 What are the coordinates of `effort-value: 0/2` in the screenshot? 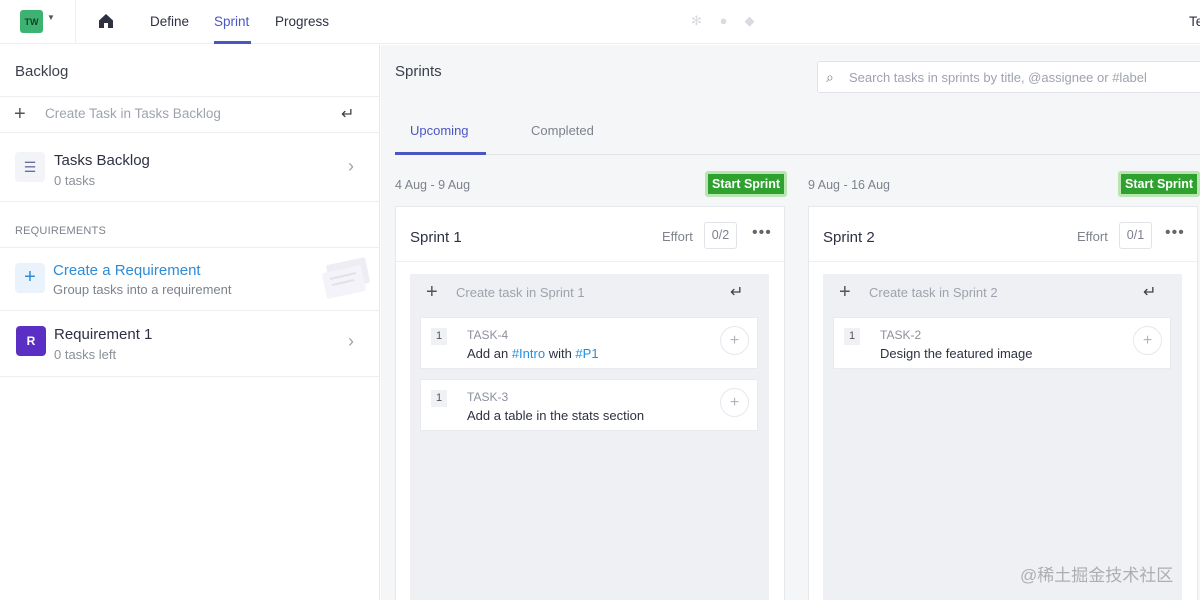 It's located at (720, 235).